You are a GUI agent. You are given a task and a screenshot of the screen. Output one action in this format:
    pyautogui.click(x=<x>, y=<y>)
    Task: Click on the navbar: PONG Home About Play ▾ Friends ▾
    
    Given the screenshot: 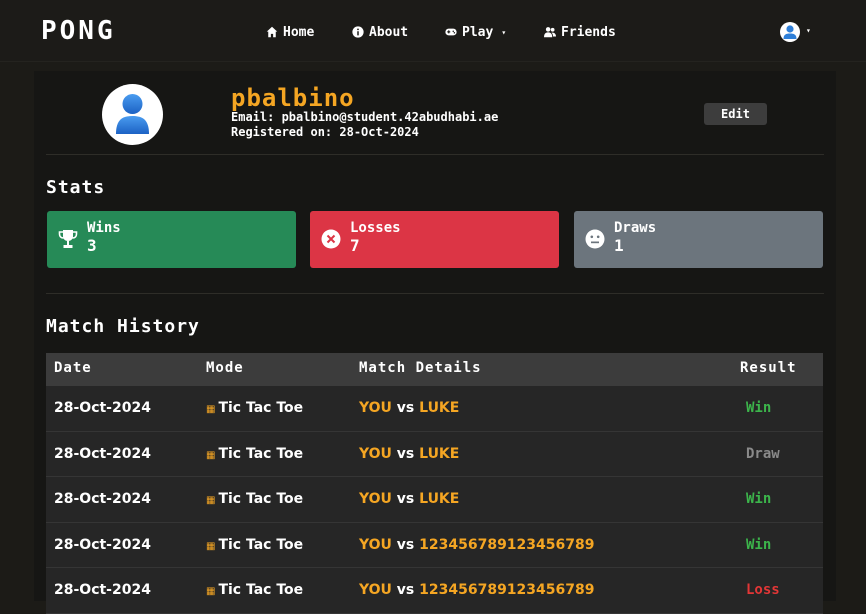 What is the action you would take?
    pyautogui.click(x=433, y=31)
    